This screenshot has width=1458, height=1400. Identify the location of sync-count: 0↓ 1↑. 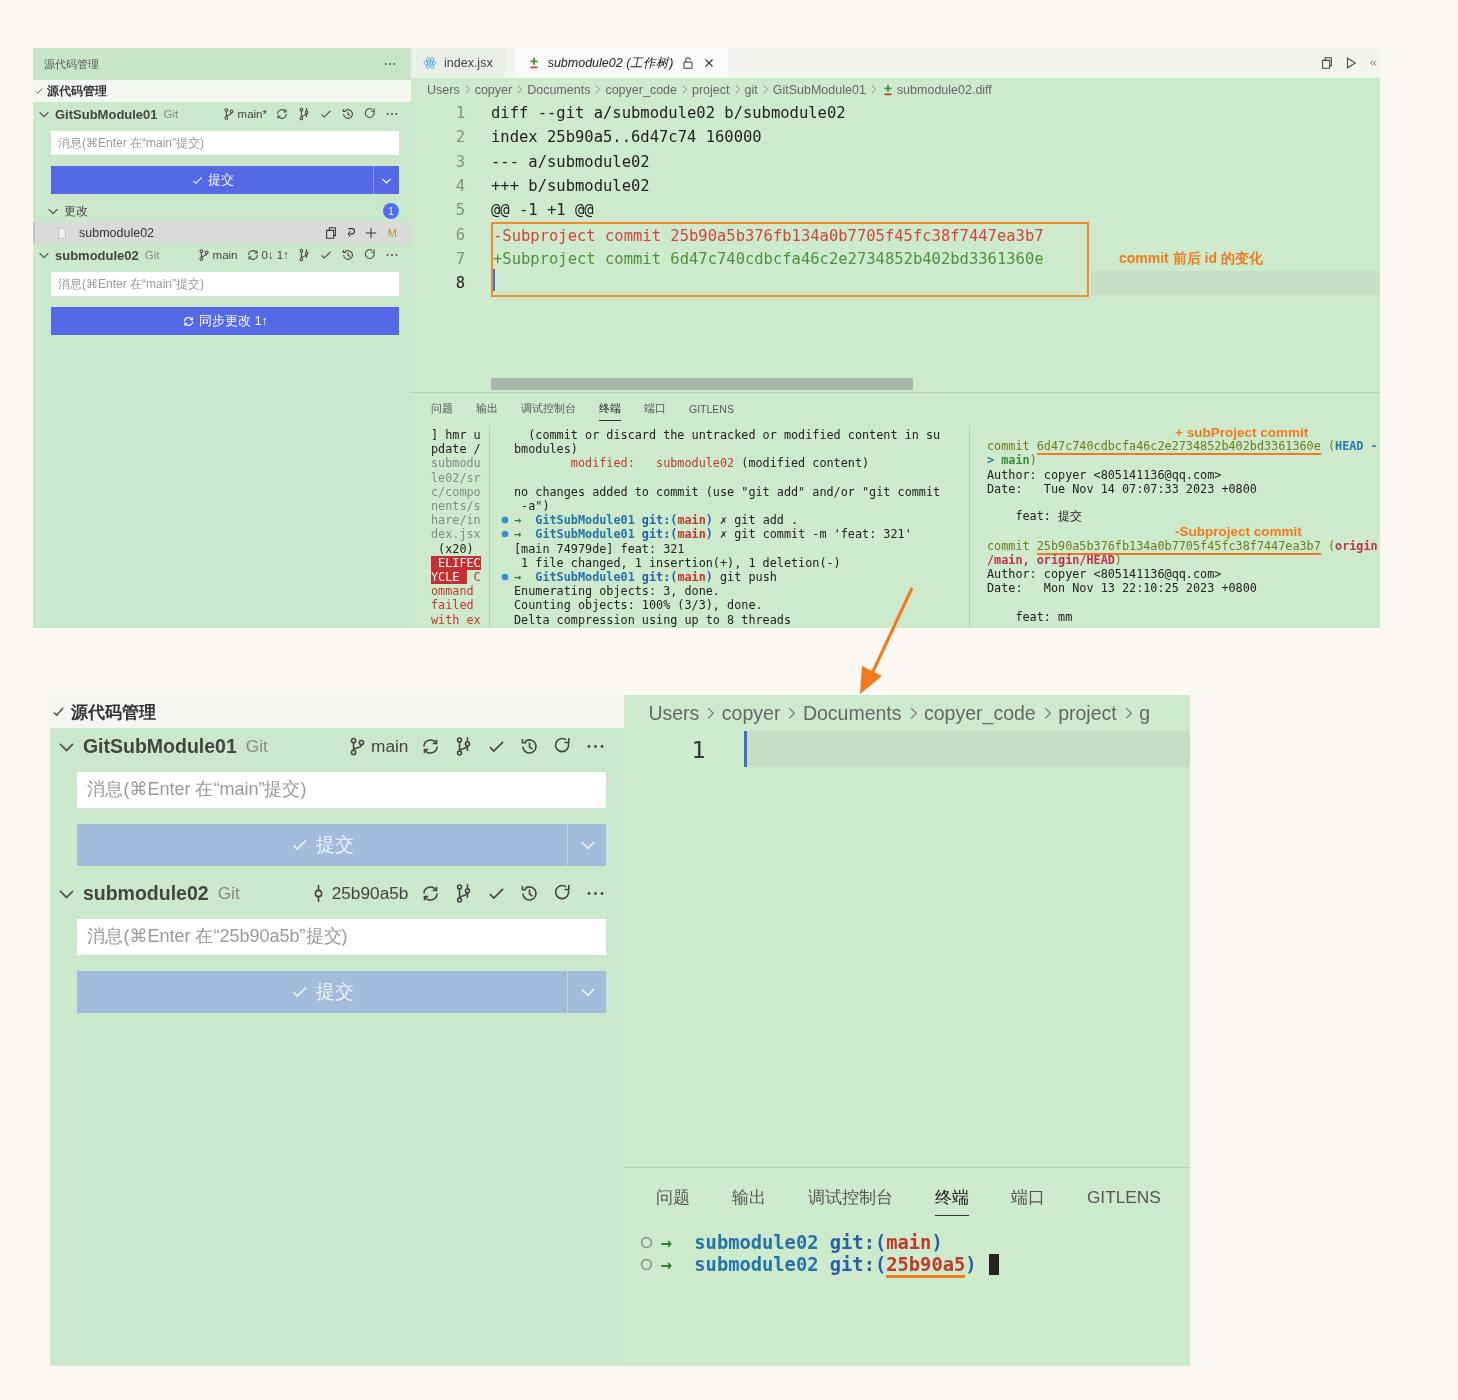
(275, 255).